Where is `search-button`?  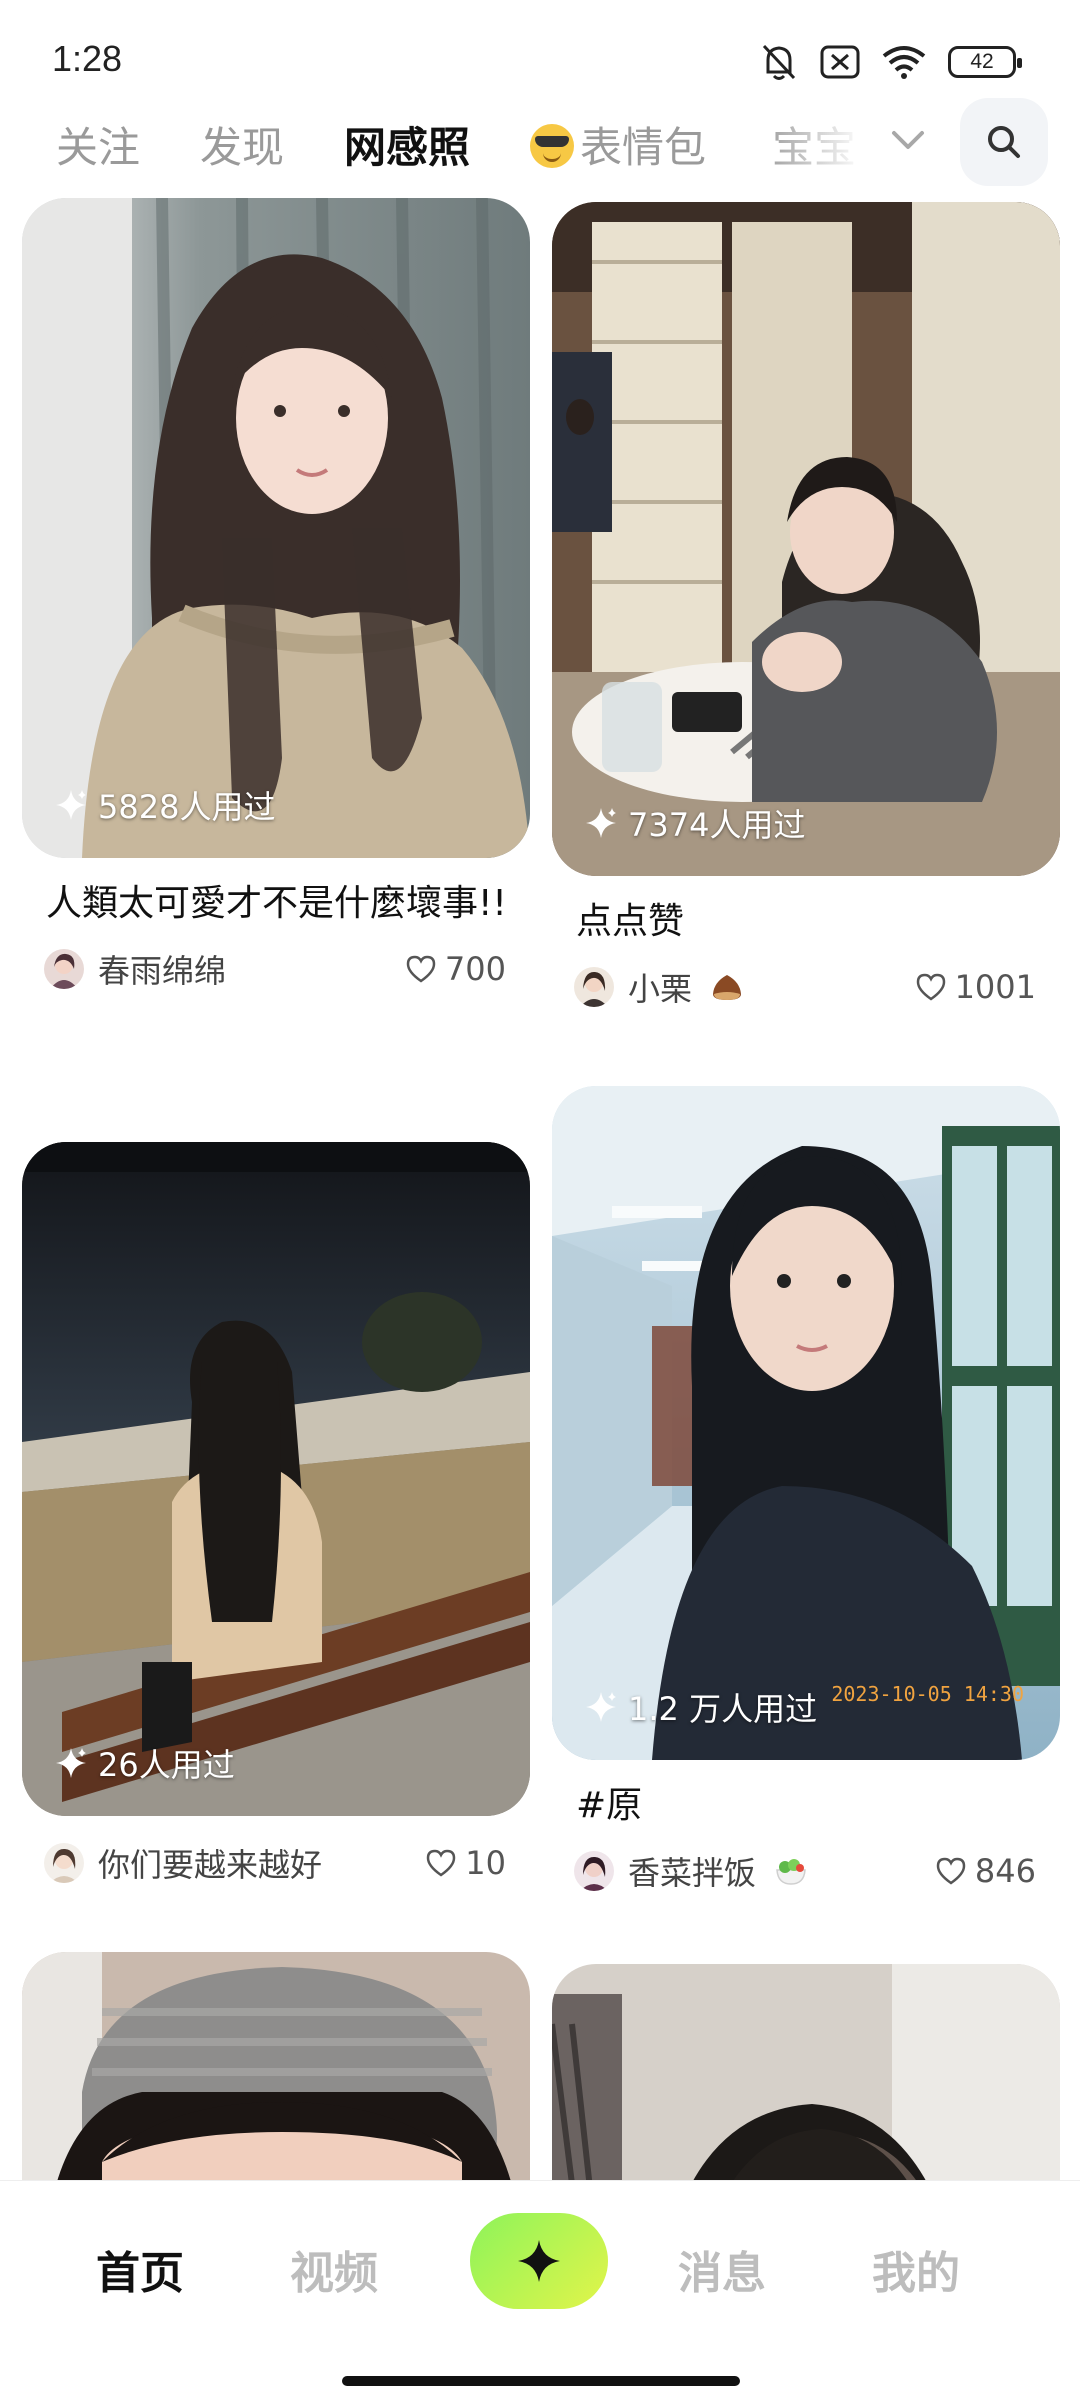
search-button is located at coordinates (1004, 142).